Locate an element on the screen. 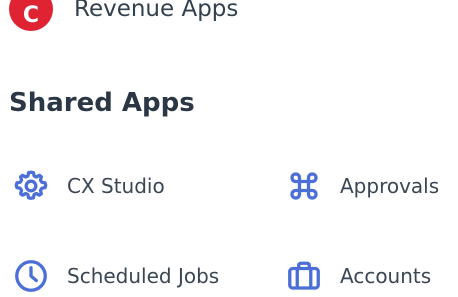 This screenshot has width=458, height=297. briefcase-icon is located at coordinates (304, 276).